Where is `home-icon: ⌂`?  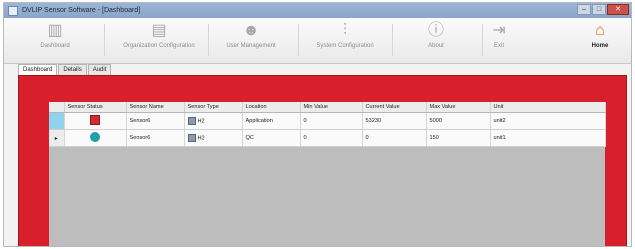
home-icon: ⌂ is located at coordinates (600, 30).